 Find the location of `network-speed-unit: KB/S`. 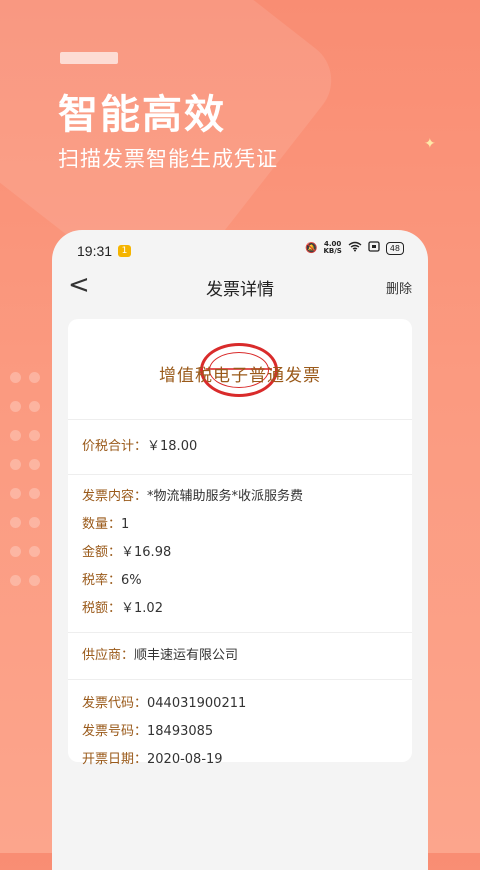

network-speed-unit: KB/S is located at coordinates (332, 251).